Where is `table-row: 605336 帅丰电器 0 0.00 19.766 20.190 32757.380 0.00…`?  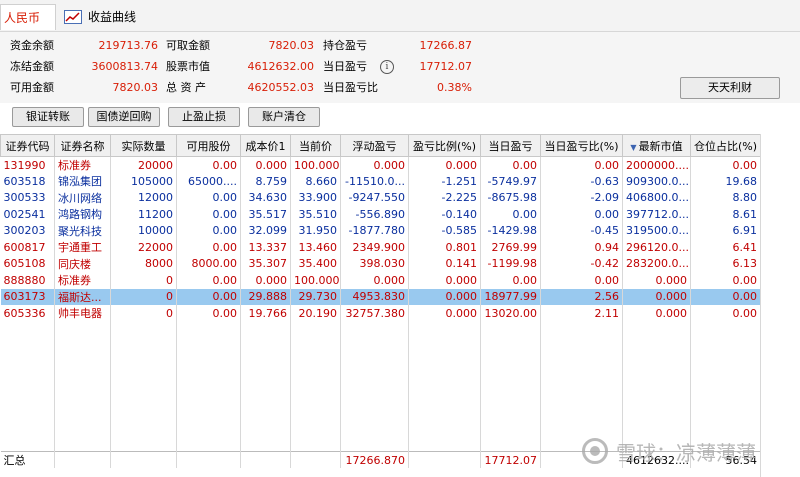
table-row: 605336 帅丰电器 0 0.00 19.766 20.190 32757.380 0.00… is located at coordinates (380, 313).